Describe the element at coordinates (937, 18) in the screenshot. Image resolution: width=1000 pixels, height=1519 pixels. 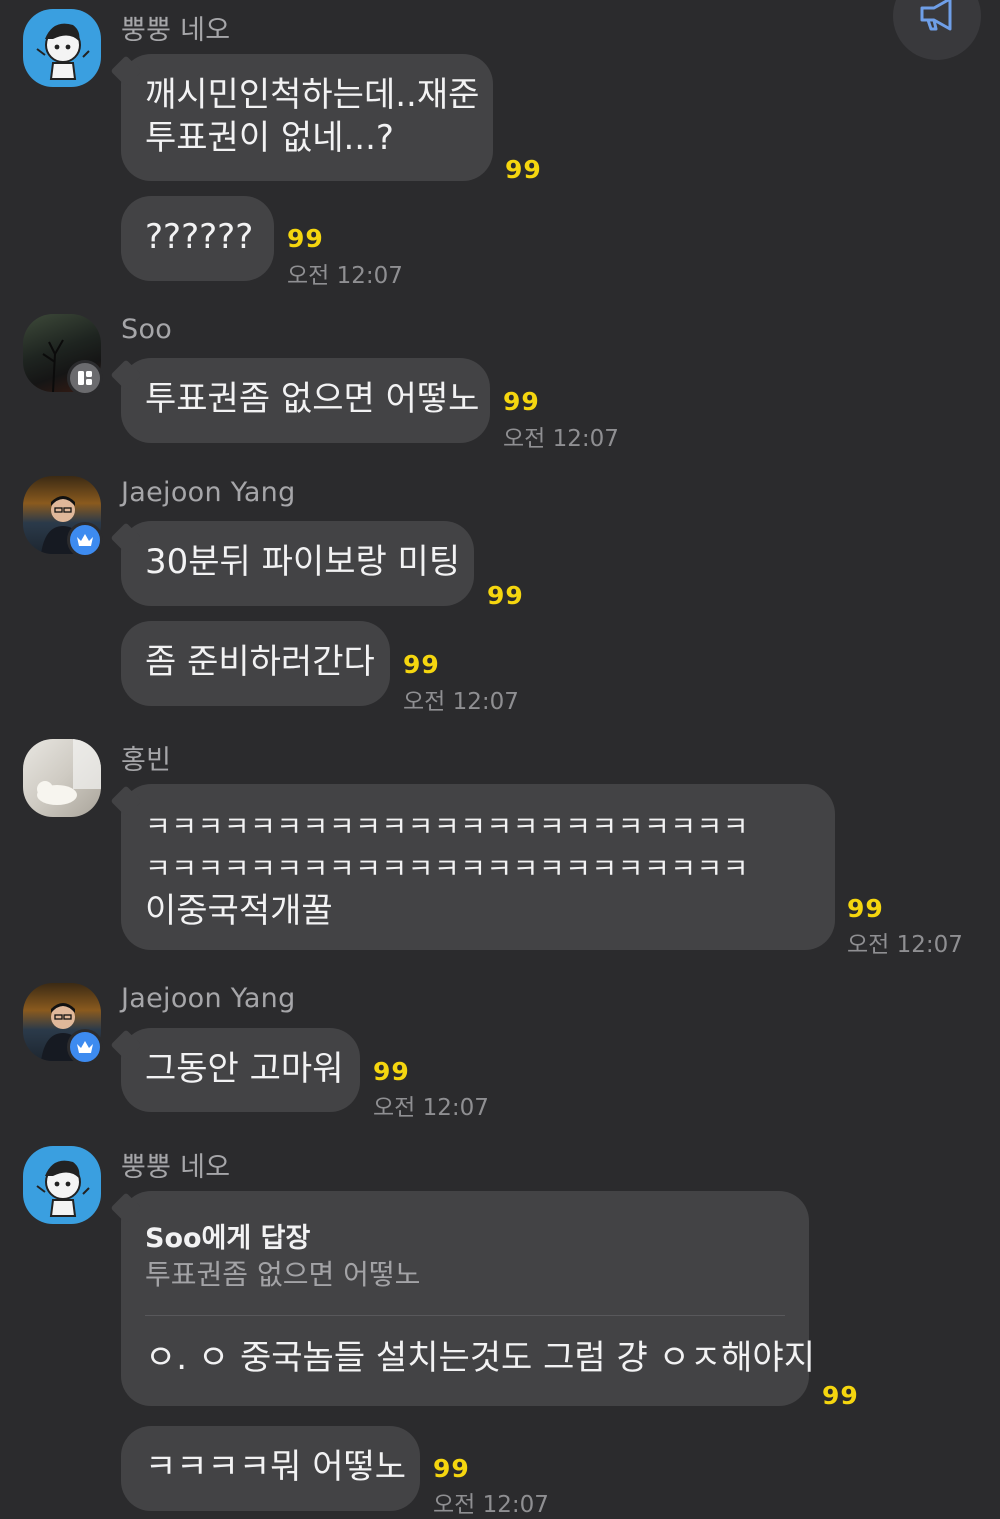
I see `megaphone-icon` at that location.